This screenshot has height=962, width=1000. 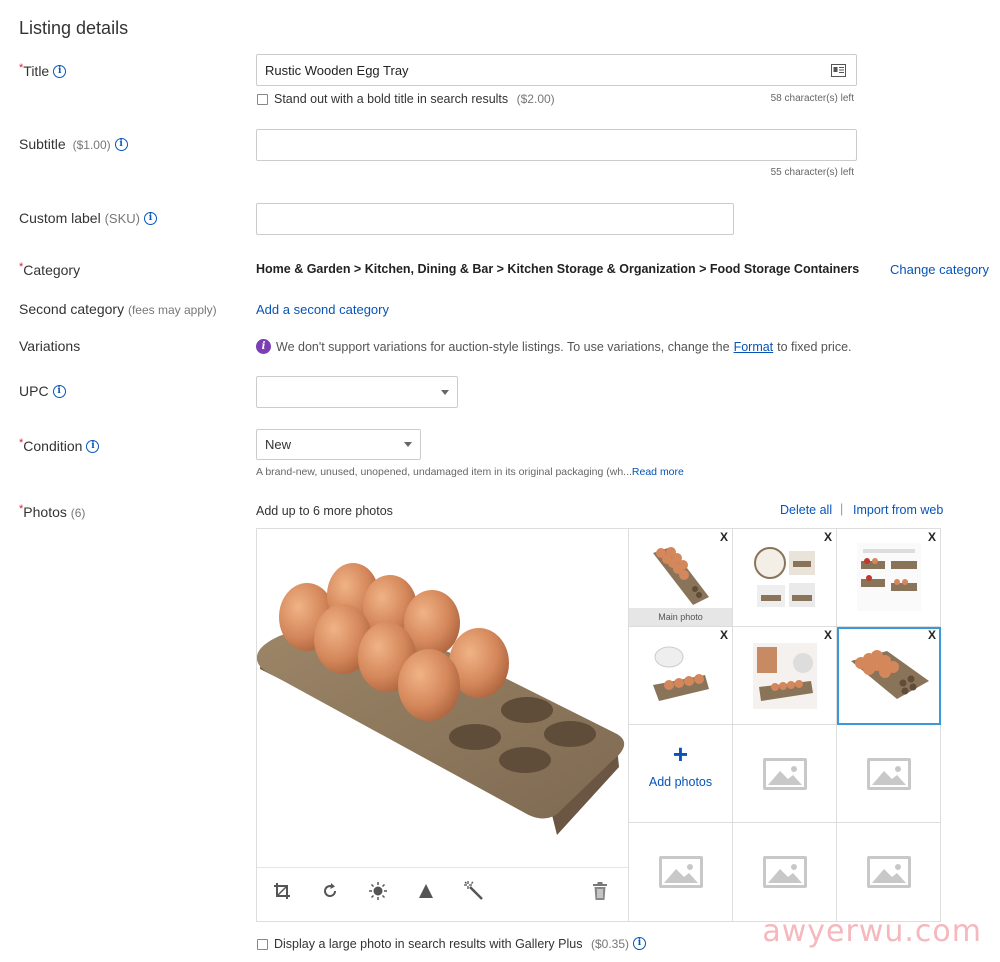 I want to click on add-second-category-link: Add a second category, so click(x=322, y=309).